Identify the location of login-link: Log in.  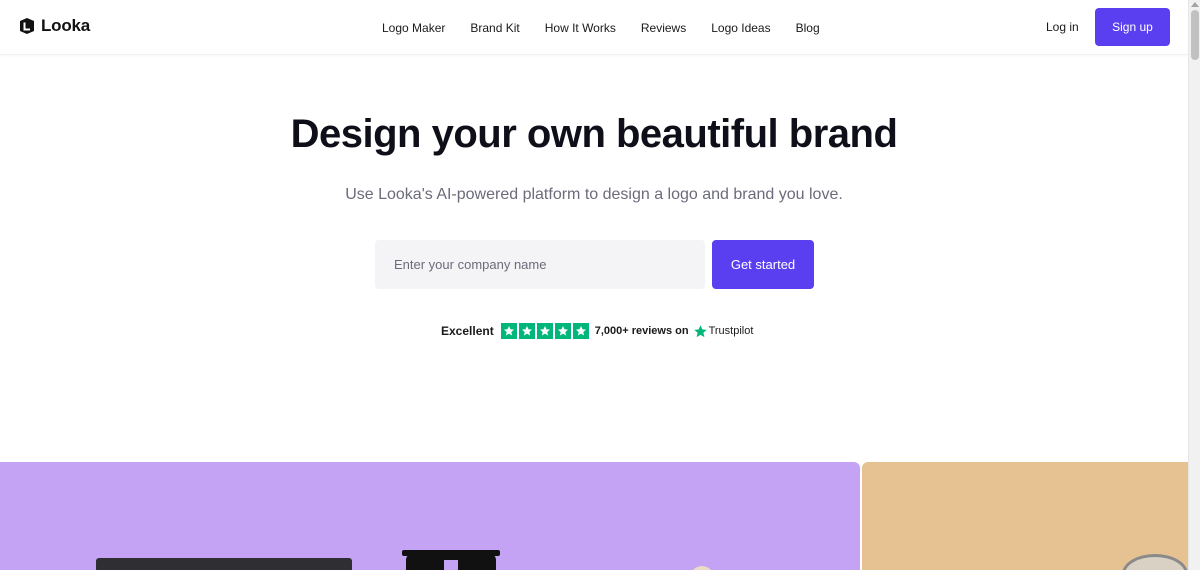
(1062, 27).